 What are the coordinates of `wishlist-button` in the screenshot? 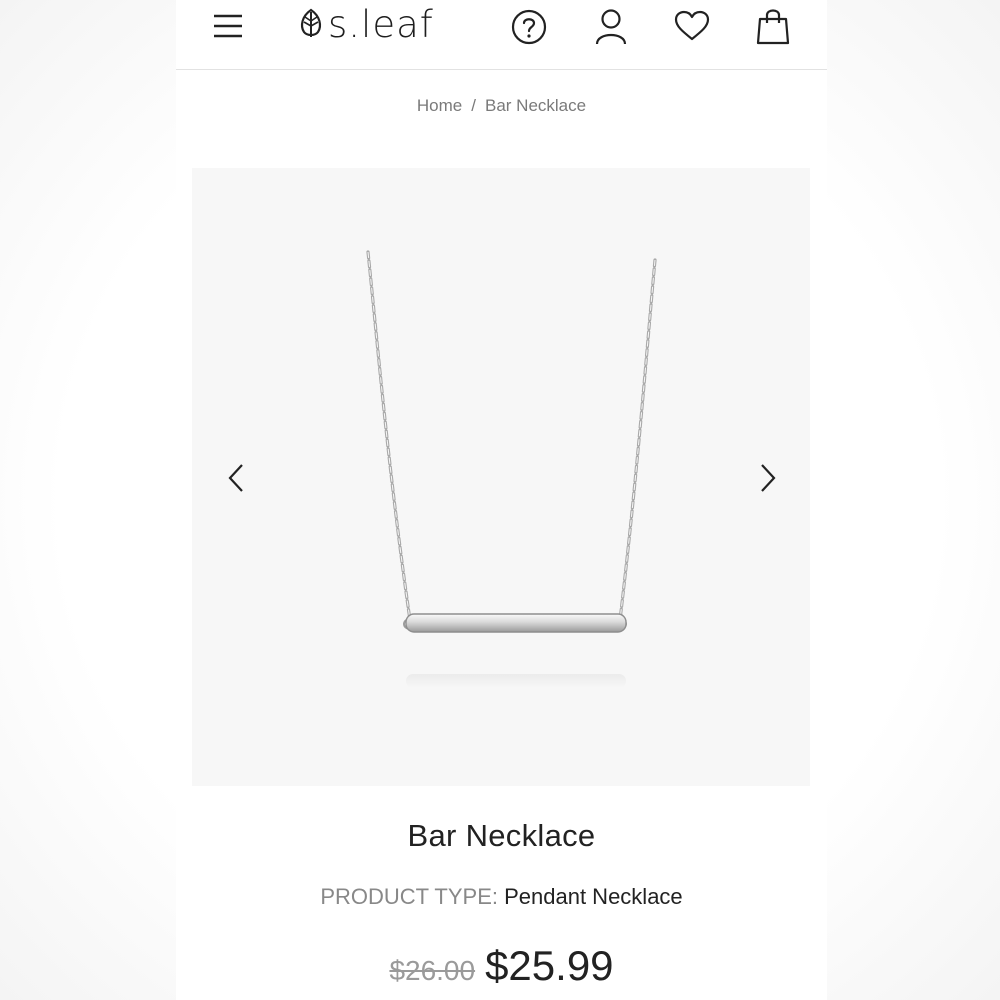 It's located at (692, 26).